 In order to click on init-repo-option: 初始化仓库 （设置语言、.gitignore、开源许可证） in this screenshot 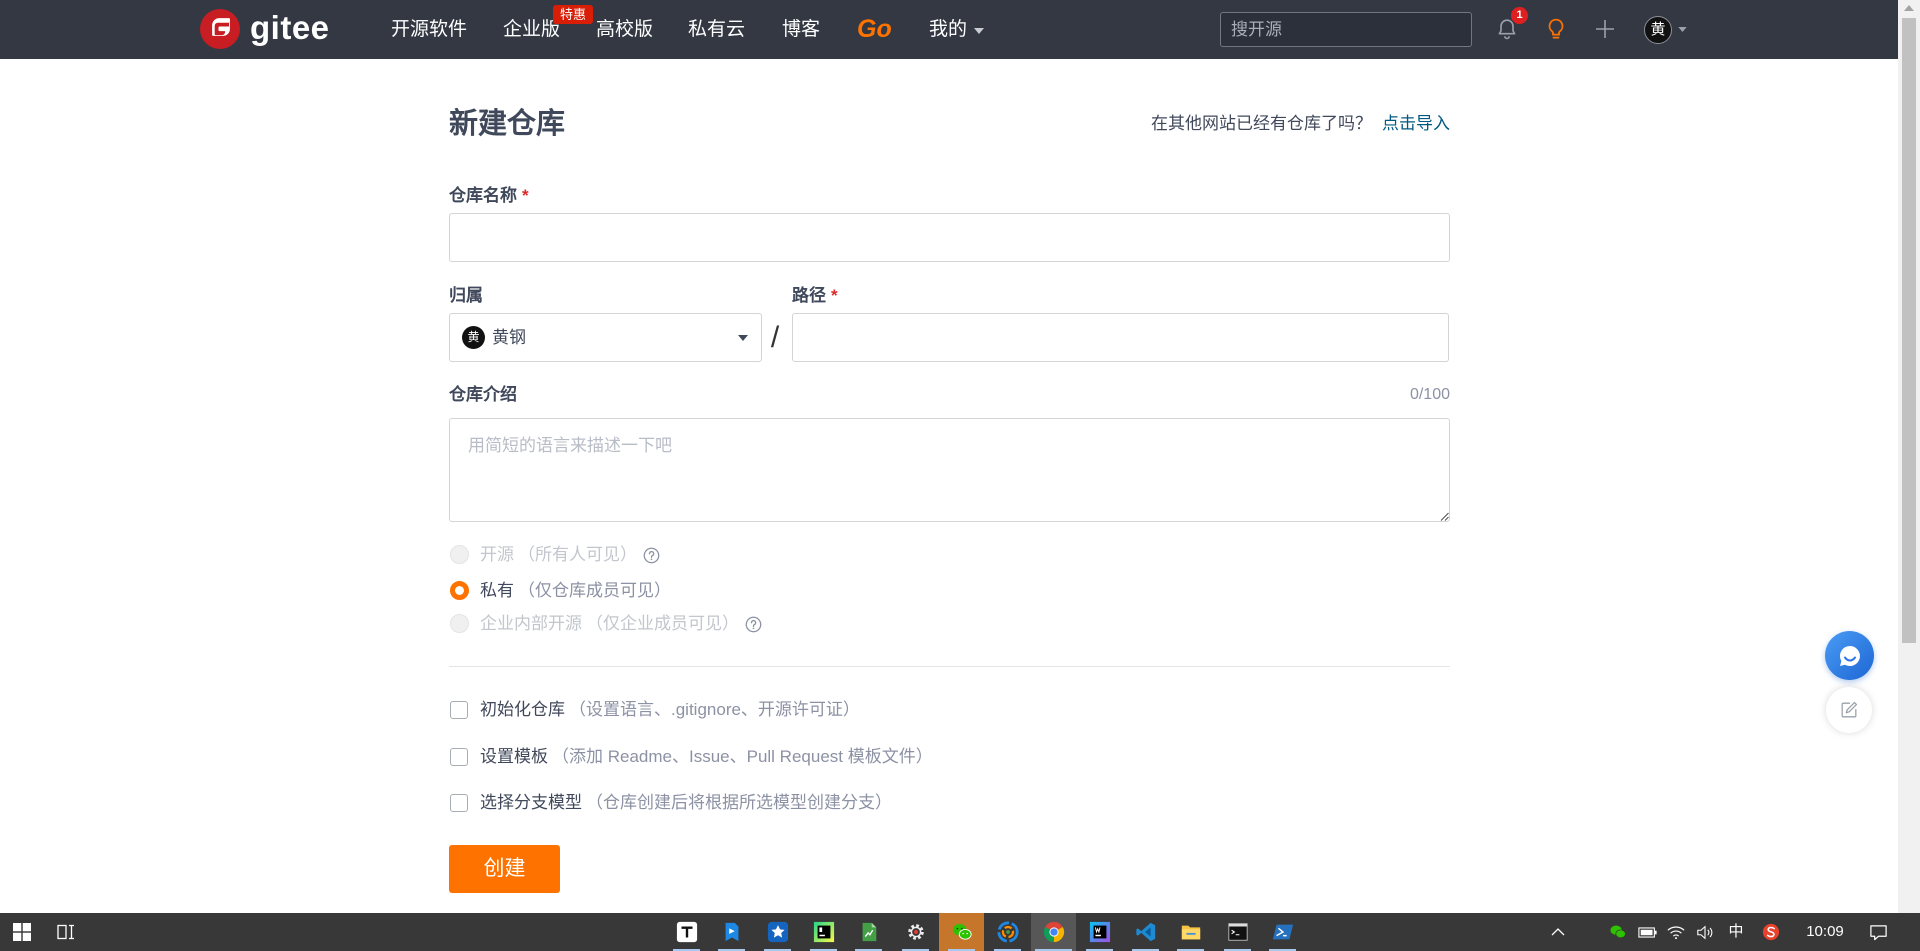, I will do `click(949, 710)`.